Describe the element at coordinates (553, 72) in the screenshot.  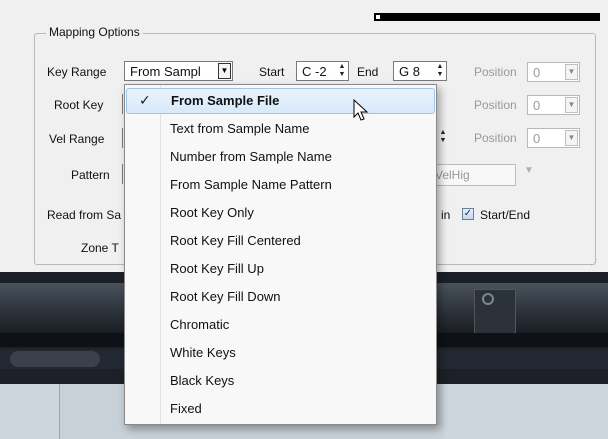
I see `position-combo-1: 0 ▼` at that location.